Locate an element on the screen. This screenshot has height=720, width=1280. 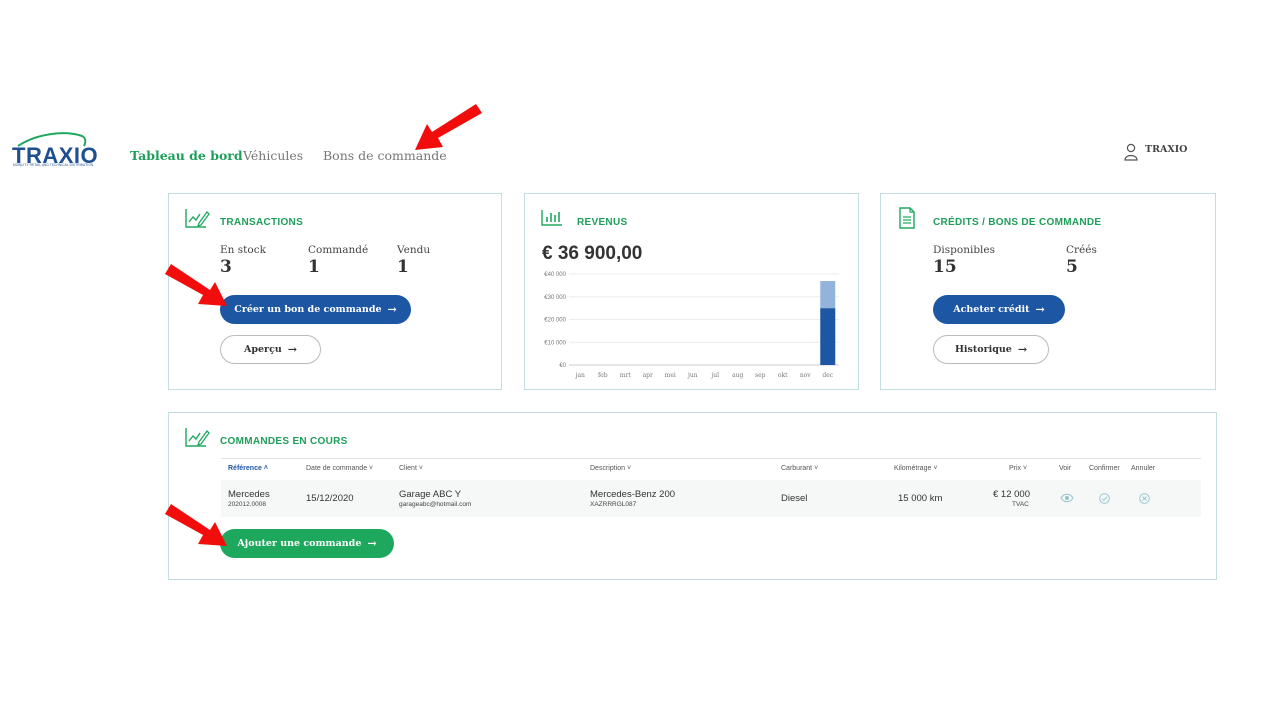
stat-value: 5 is located at coordinates (1072, 267).